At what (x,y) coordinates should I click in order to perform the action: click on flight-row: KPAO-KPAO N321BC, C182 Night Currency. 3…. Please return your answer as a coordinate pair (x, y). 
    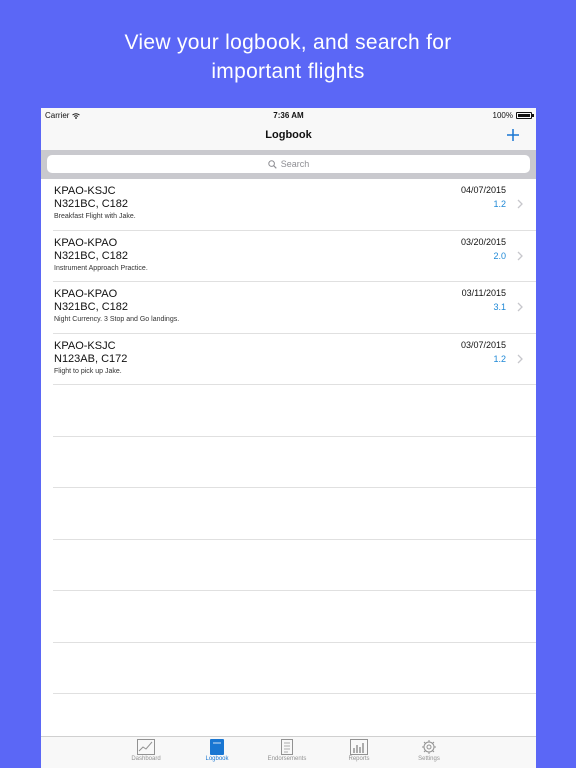
    Looking at the image, I should click on (294, 308).